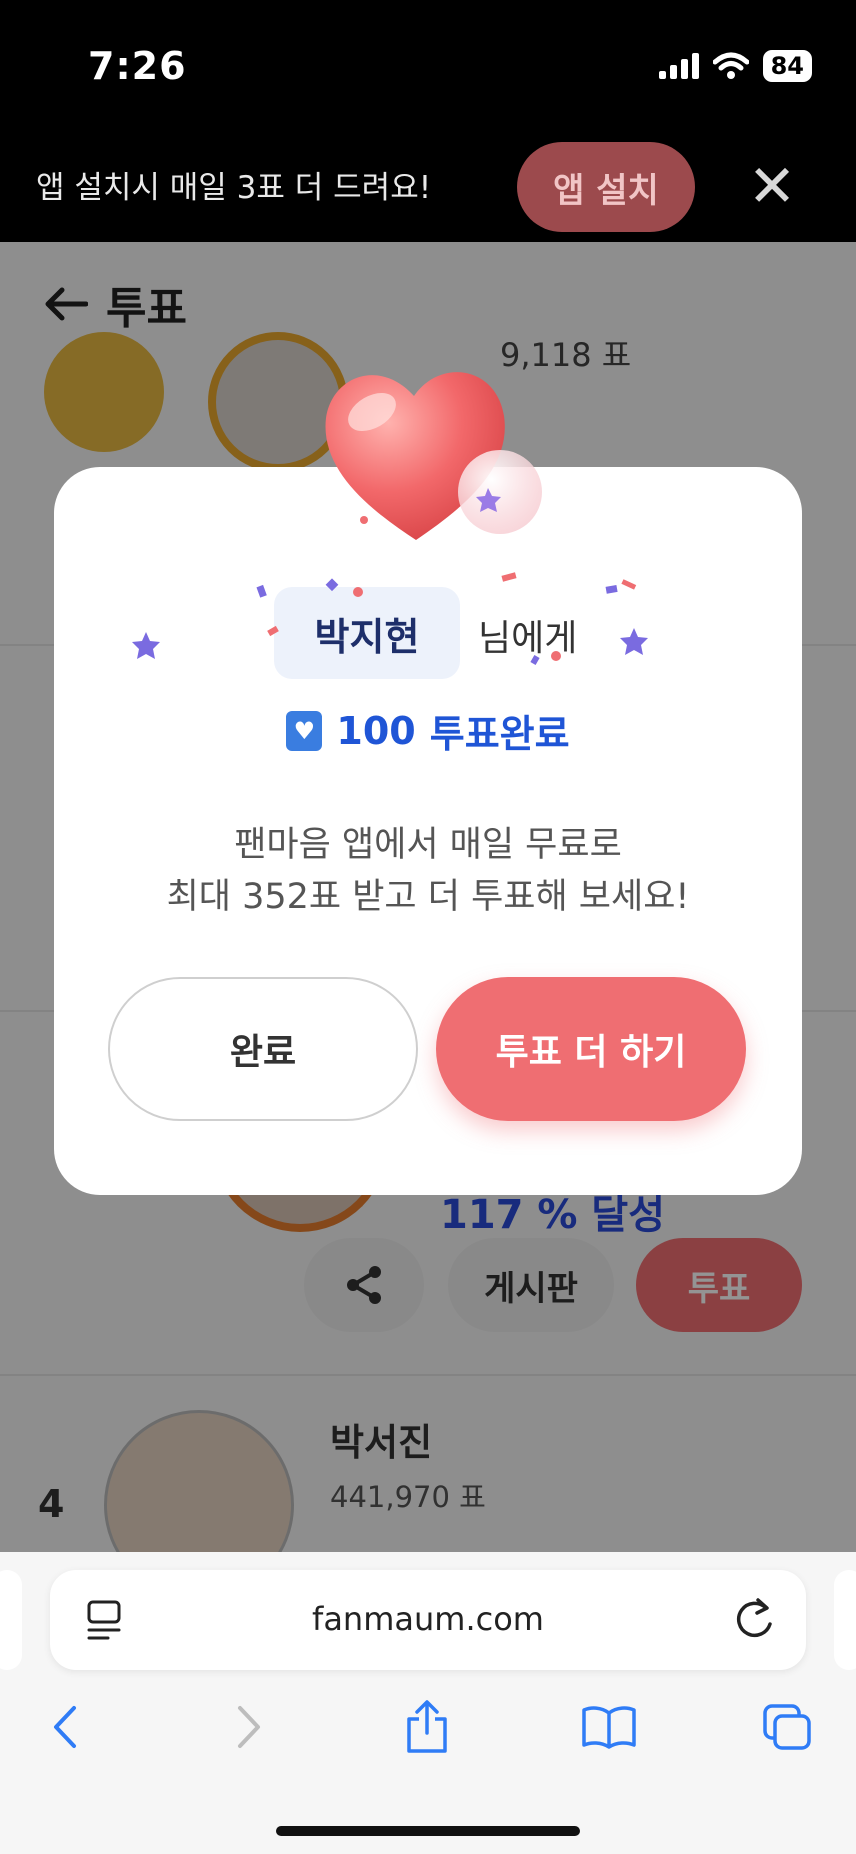  What do you see at coordinates (754, 1619) in the screenshot?
I see `reload-icon` at bounding box center [754, 1619].